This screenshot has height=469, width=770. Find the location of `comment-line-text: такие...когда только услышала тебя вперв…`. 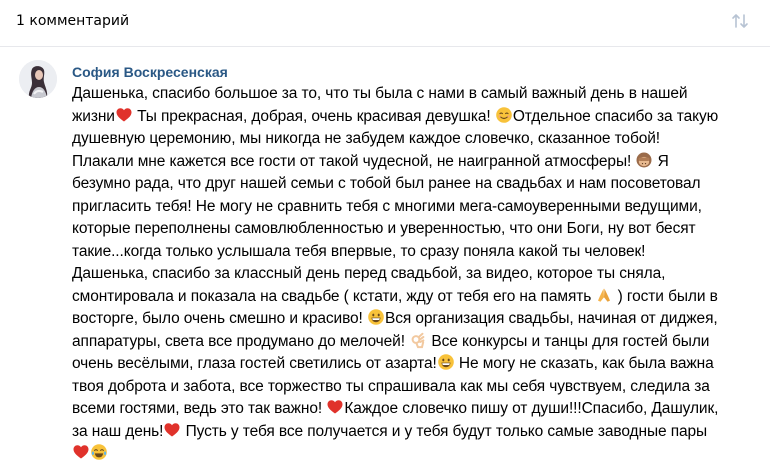

comment-line-text: такие...когда только услышала тебя вперв… is located at coordinates (359, 251).